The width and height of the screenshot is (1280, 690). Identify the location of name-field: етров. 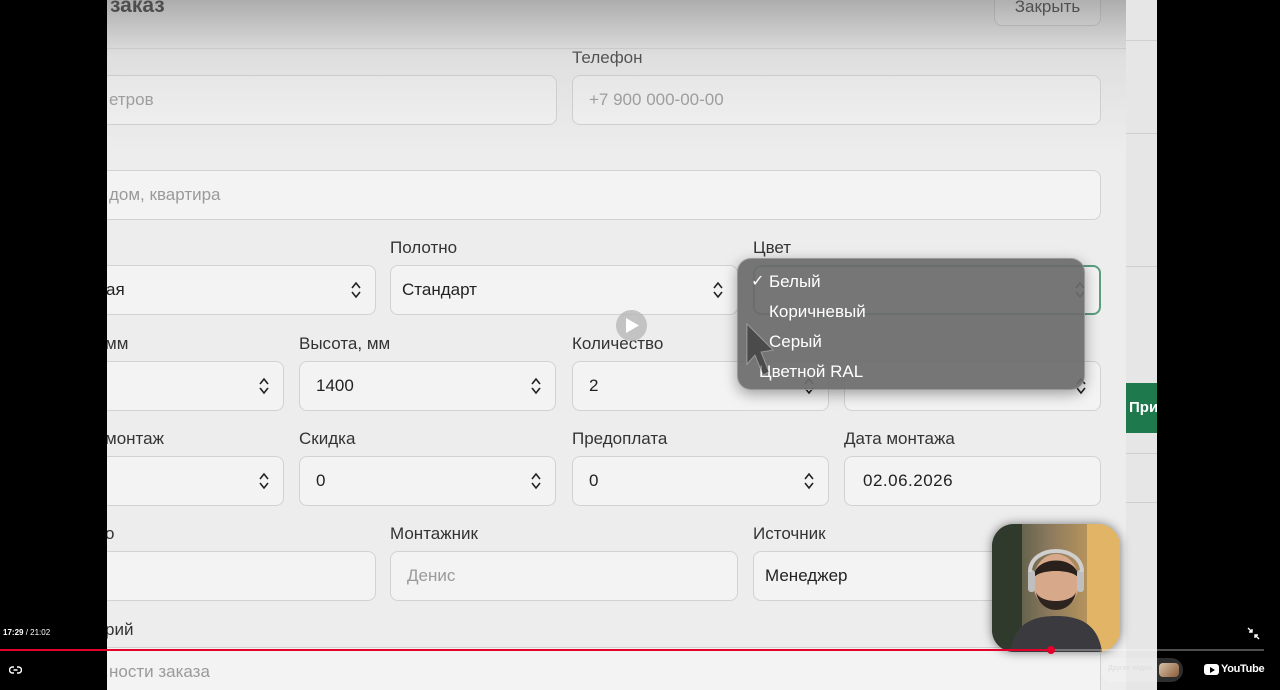
(332, 100).